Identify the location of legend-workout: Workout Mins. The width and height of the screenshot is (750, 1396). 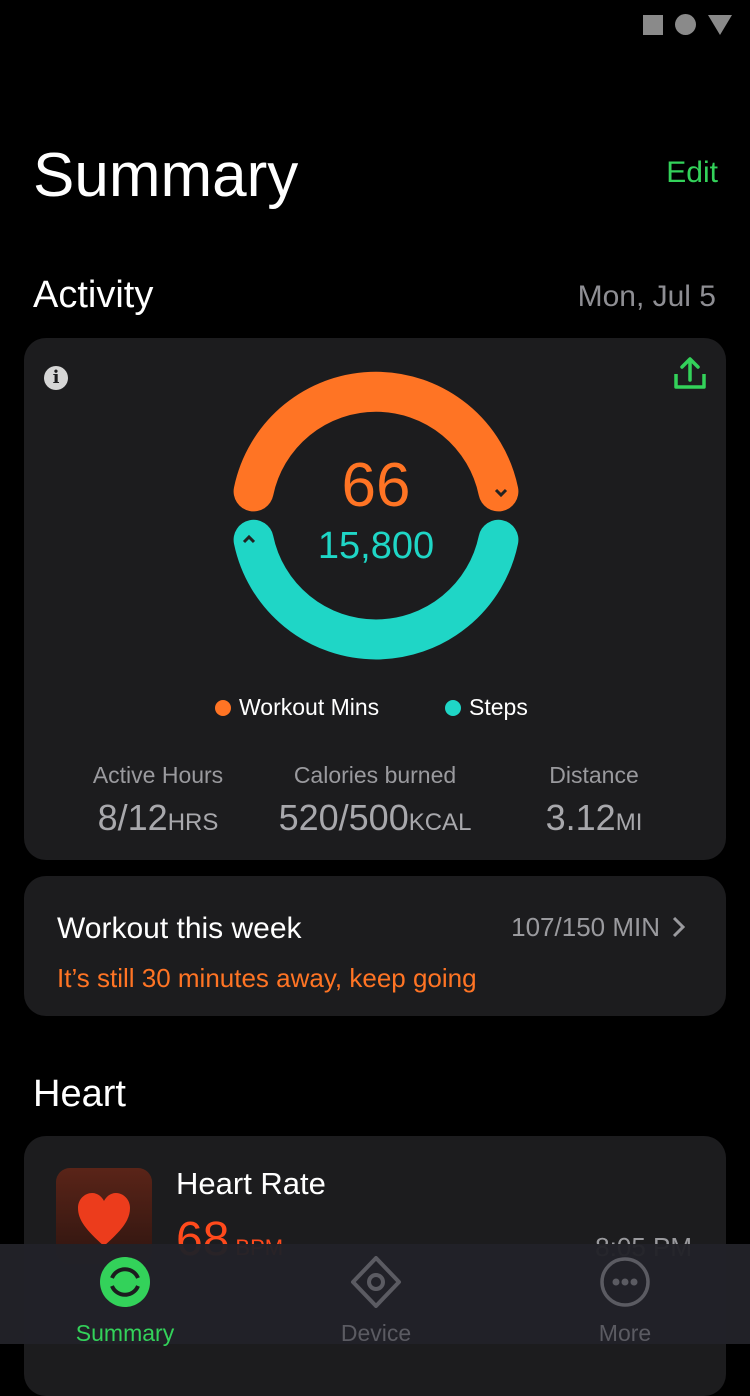
(297, 707).